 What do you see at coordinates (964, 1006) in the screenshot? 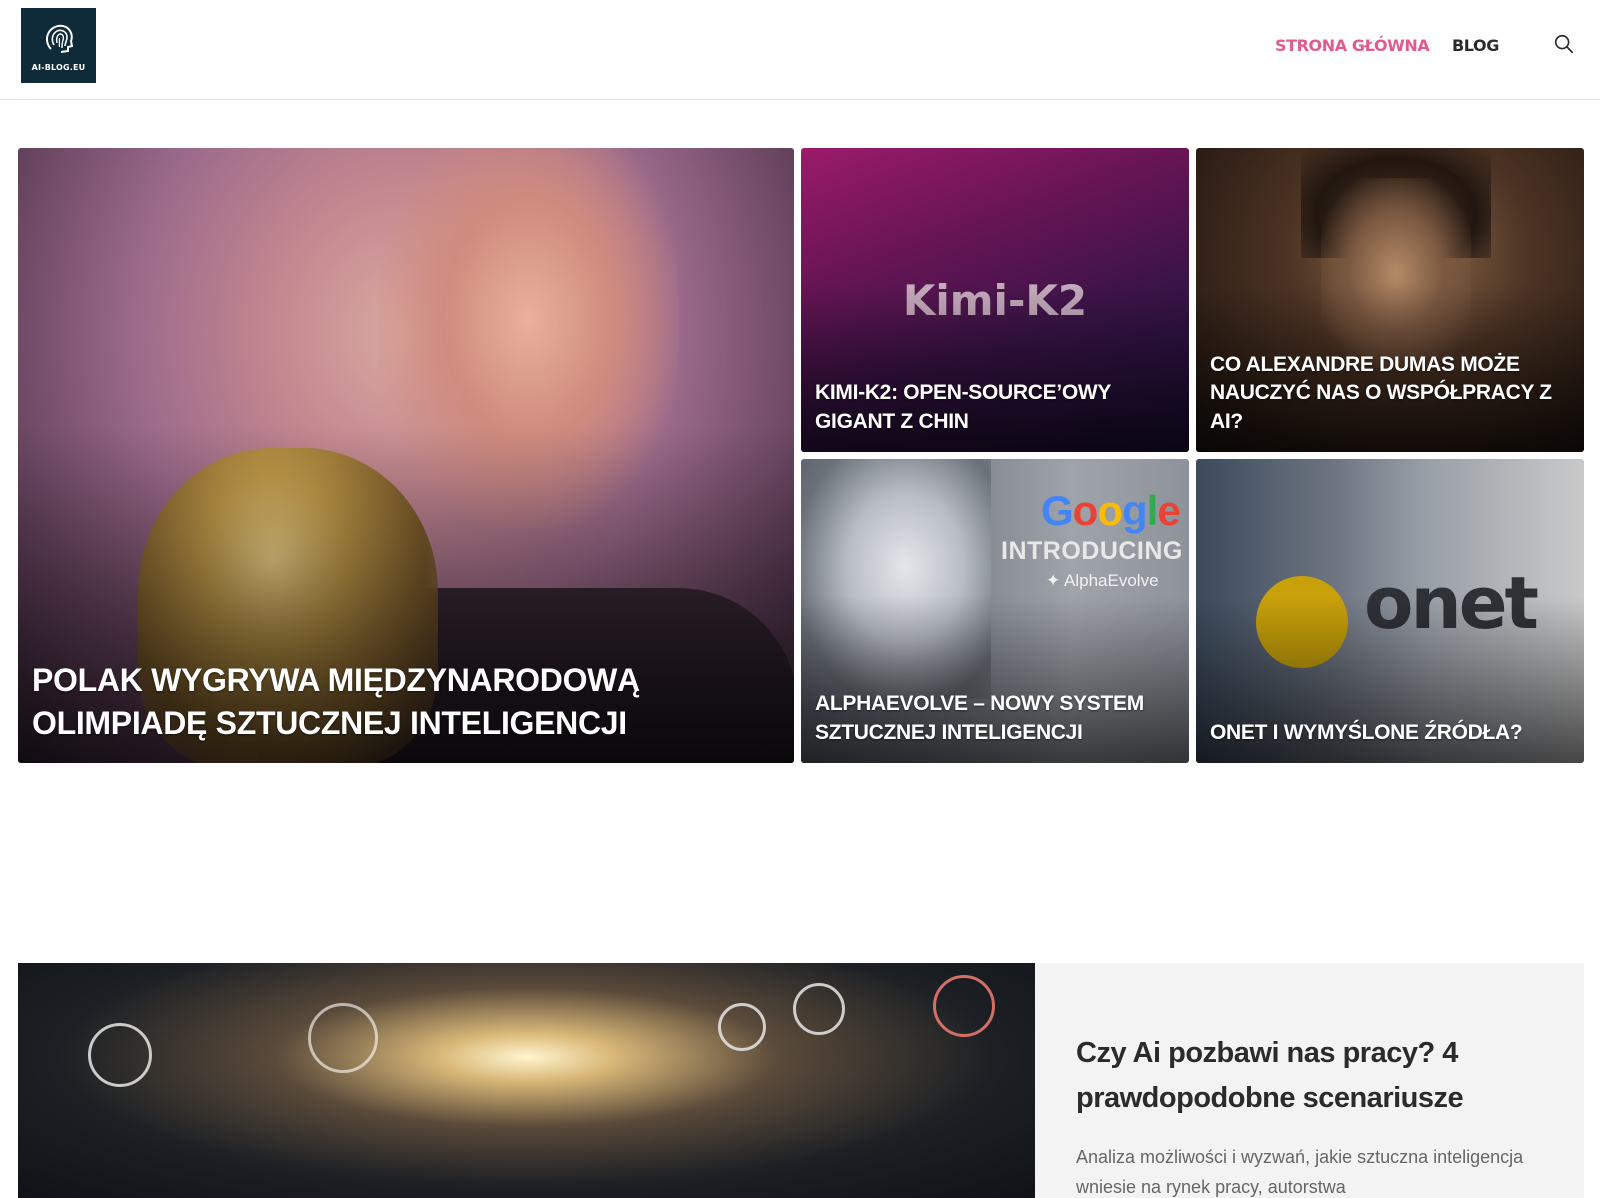
I see `person-node-icon` at bounding box center [964, 1006].